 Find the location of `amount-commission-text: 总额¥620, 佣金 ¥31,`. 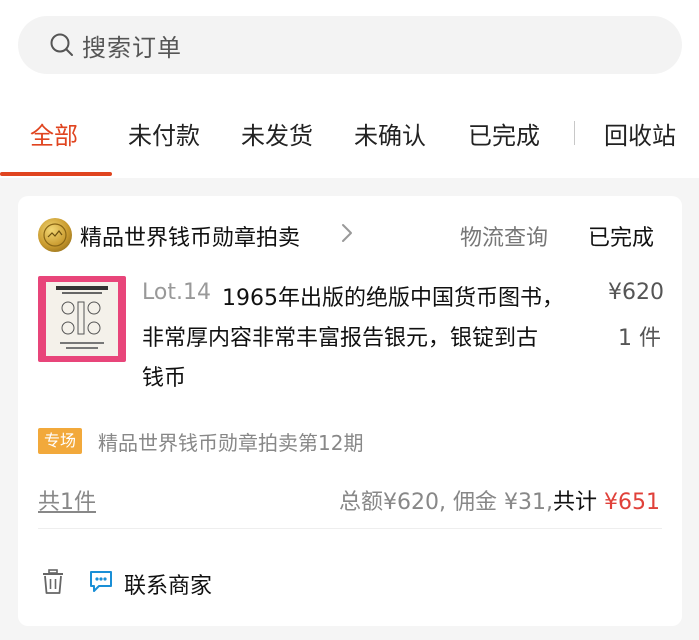

amount-commission-text: 总额¥620, 佣金 ¥31, is located at coordinates (446, 502).